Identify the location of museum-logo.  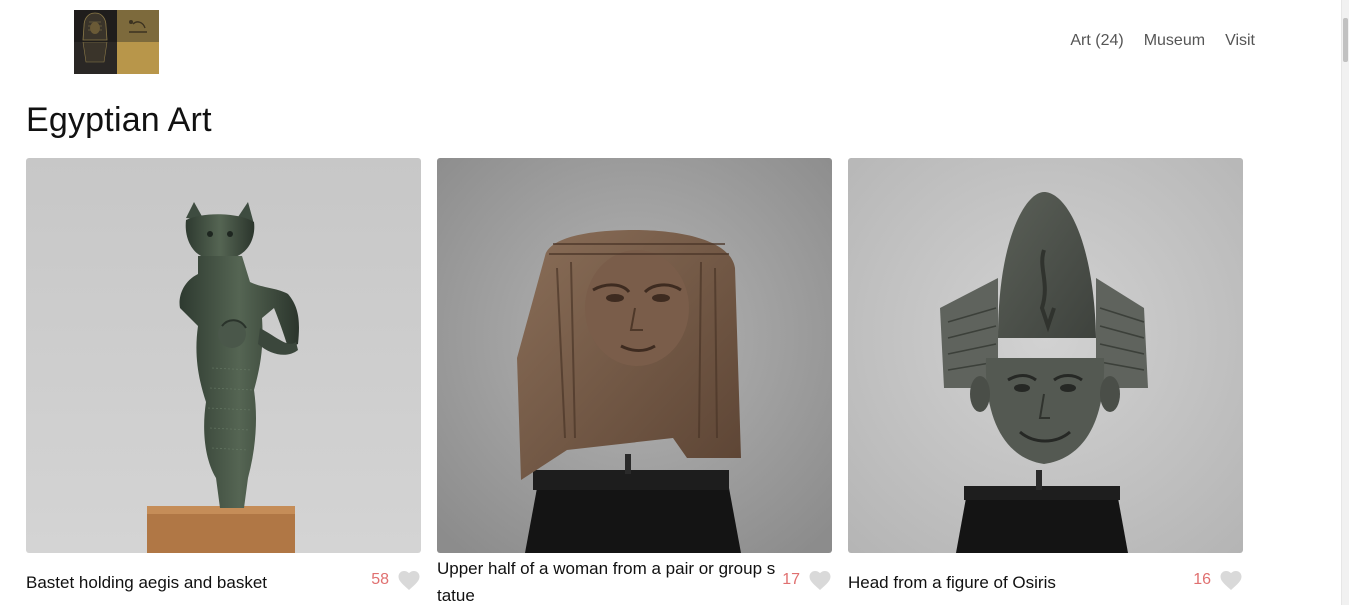
(116, 42).